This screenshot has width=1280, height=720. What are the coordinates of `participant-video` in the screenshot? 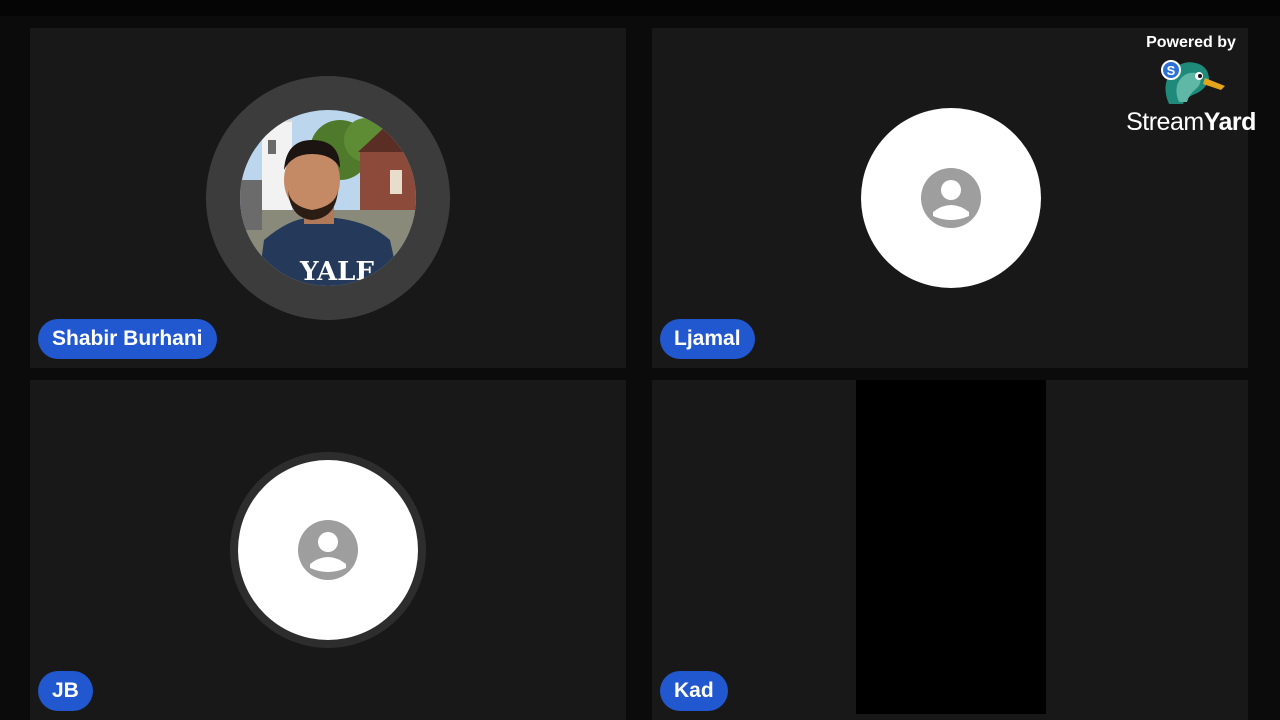 It's located at (951, 547).